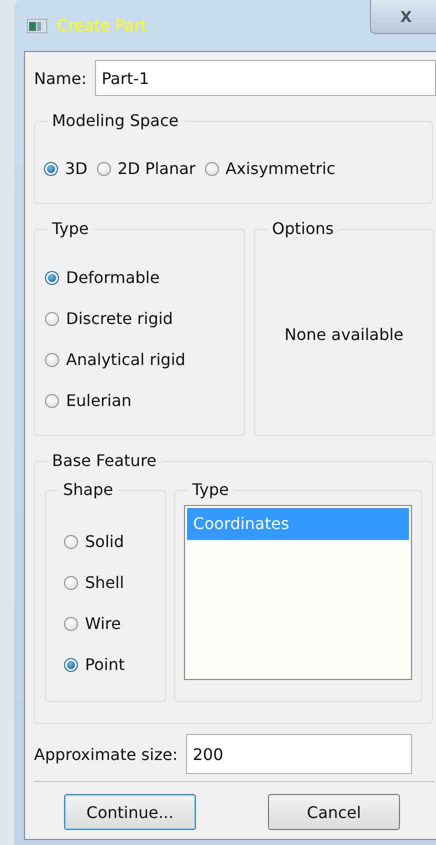 The image size is (436, 845). Describe the element at coordinates (66, 169) in the screenshot. I see `radio-button: 3D` at that location.